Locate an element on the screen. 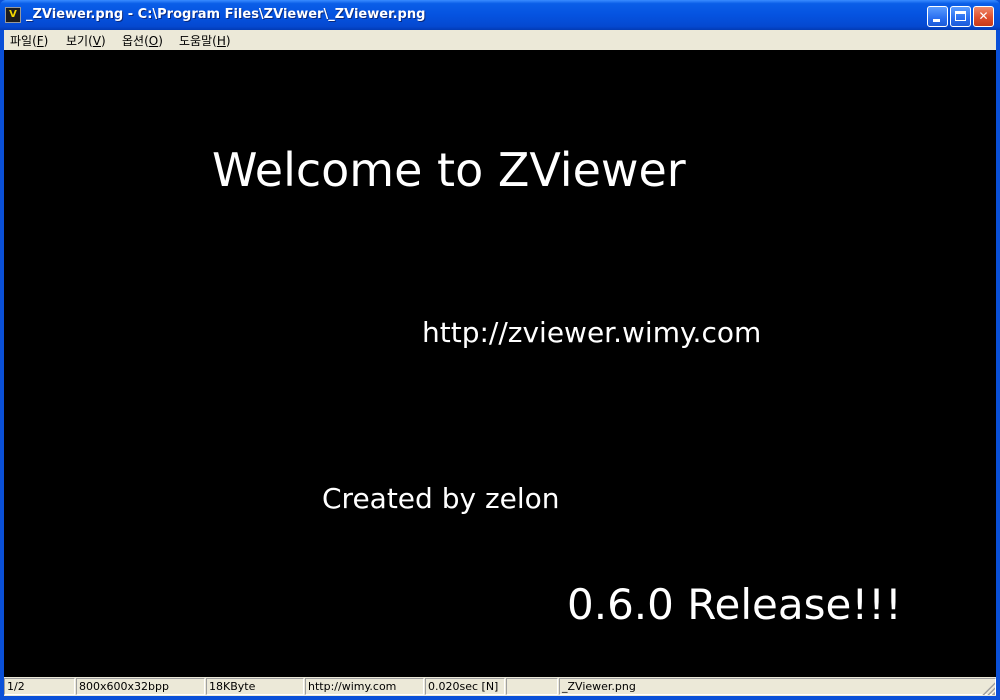  menu-view-label: 보기( is located at coordinates (79, 41).